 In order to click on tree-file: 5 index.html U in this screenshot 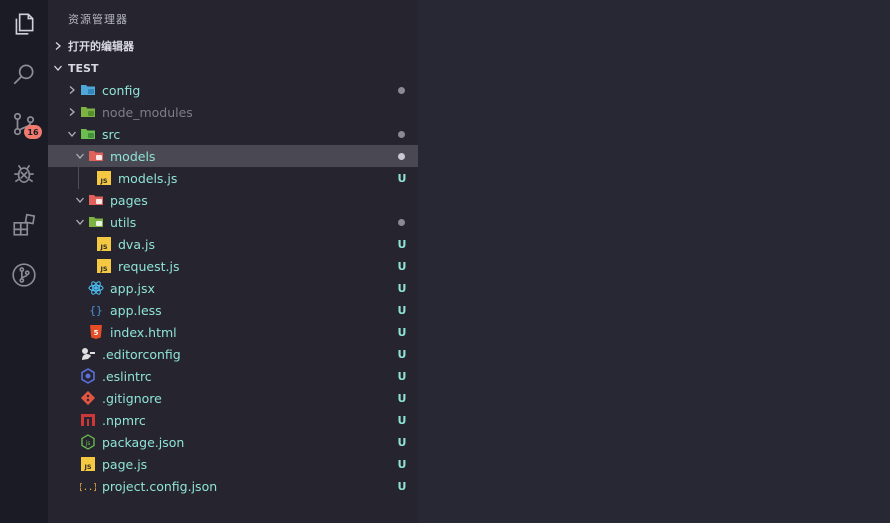, I will do `click(233, 332)`.